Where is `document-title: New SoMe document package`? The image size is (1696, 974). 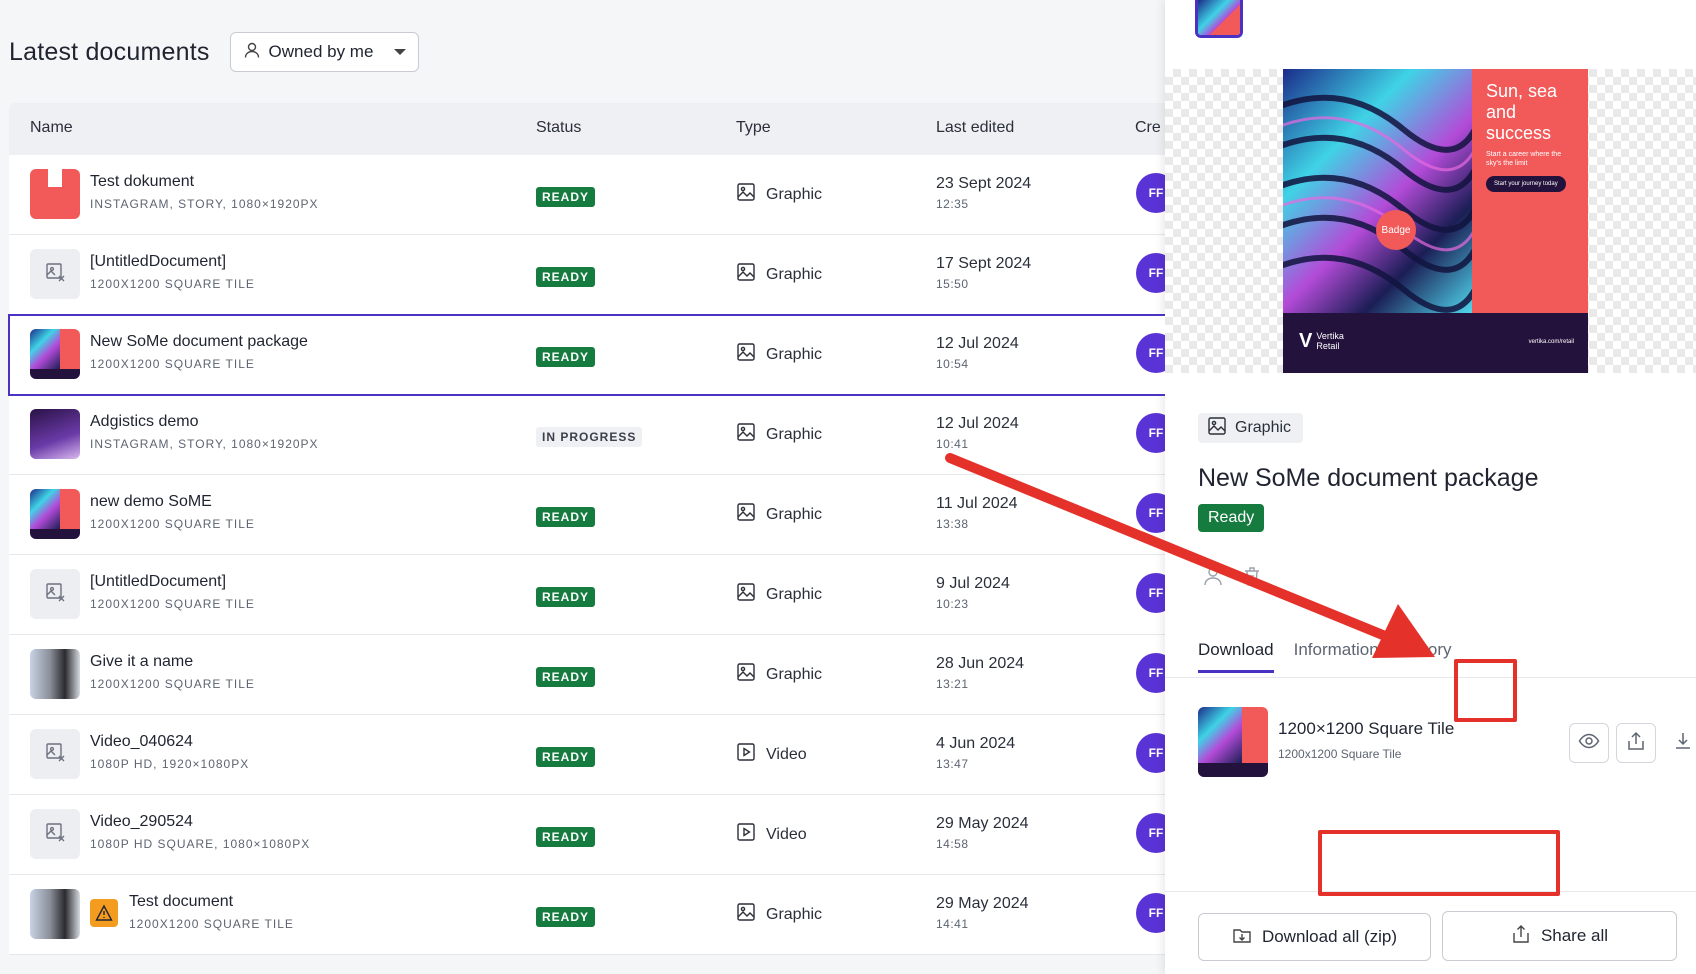 document-title: New SoMe document package is located at coordinates (199, 342).